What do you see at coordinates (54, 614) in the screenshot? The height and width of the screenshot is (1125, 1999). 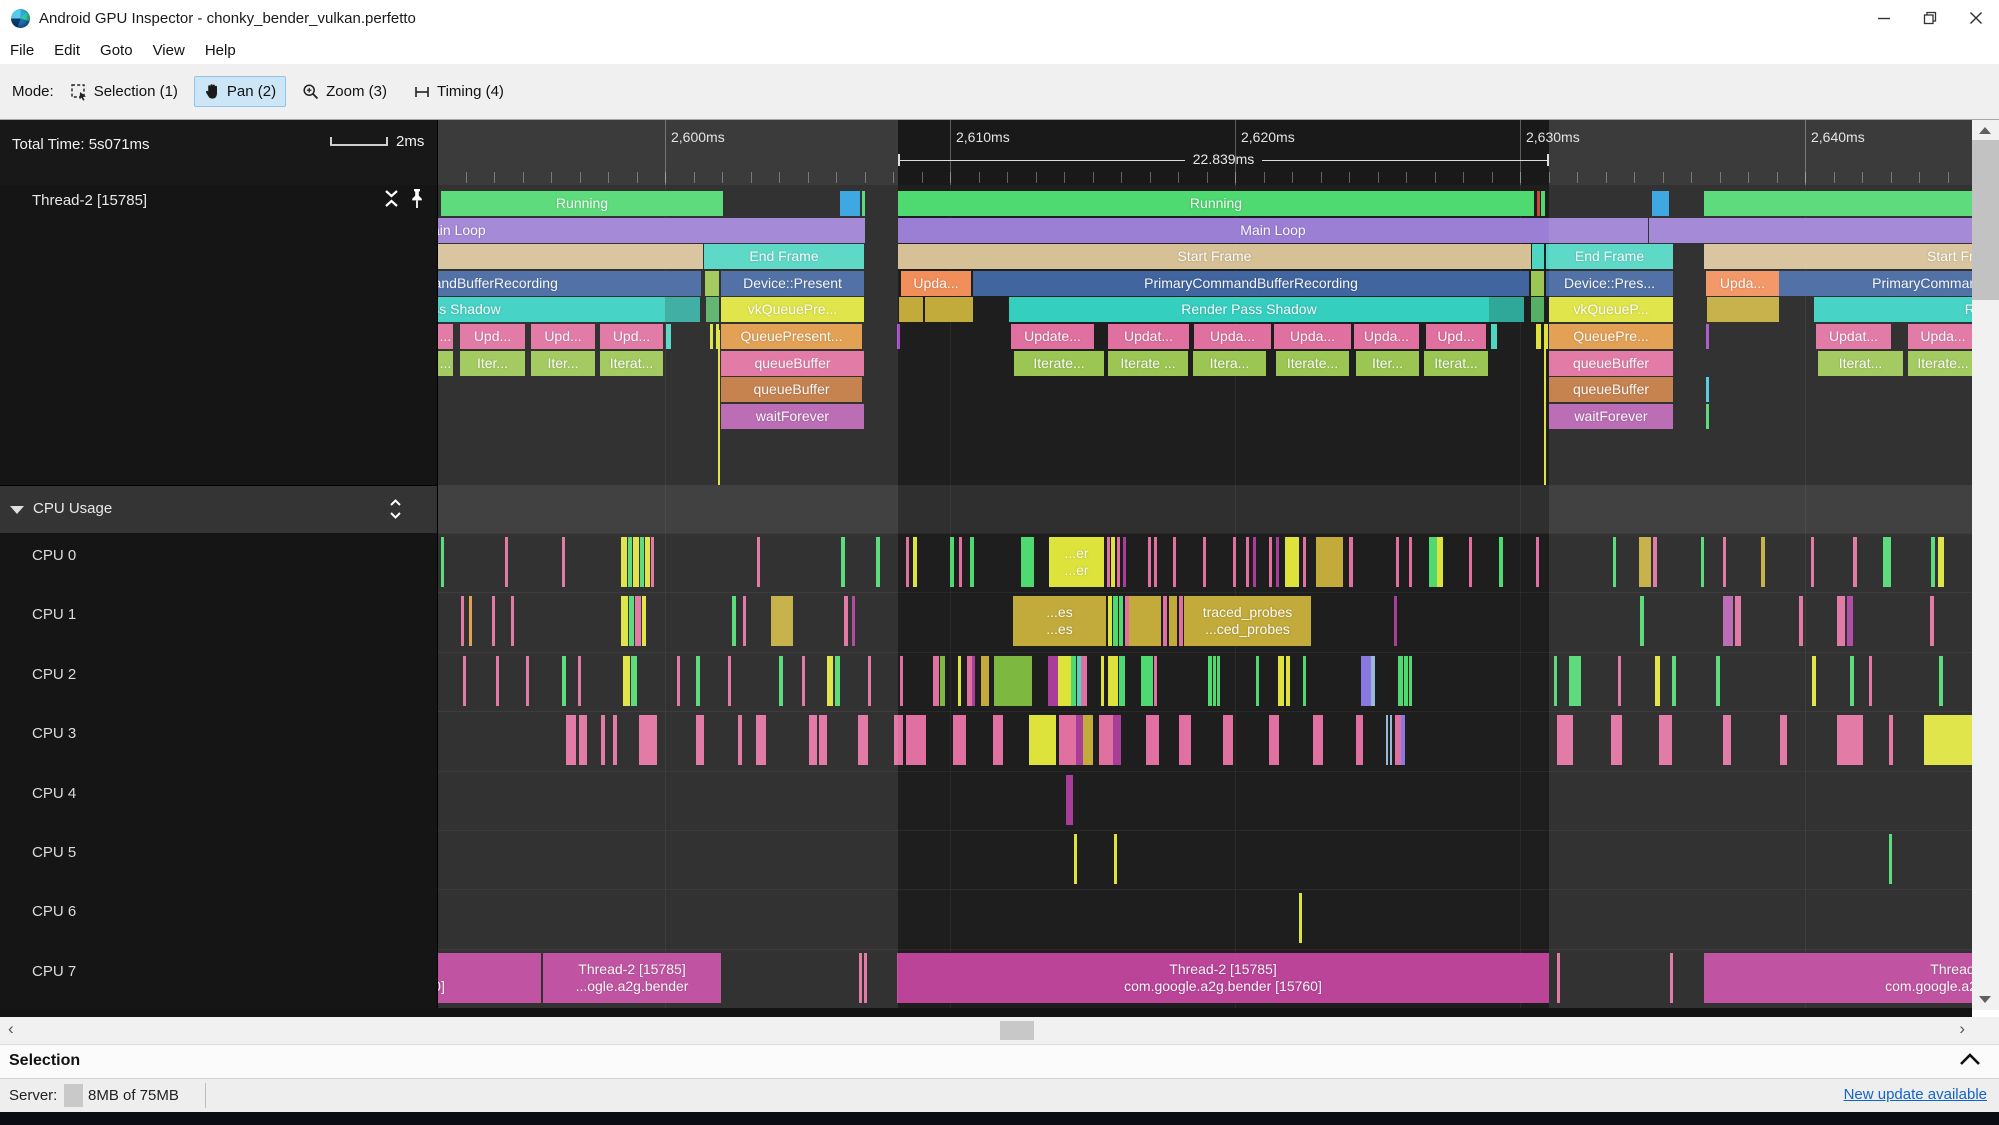 I see `cpu-track-label: CPU 1` at bounding box center [54, 614].